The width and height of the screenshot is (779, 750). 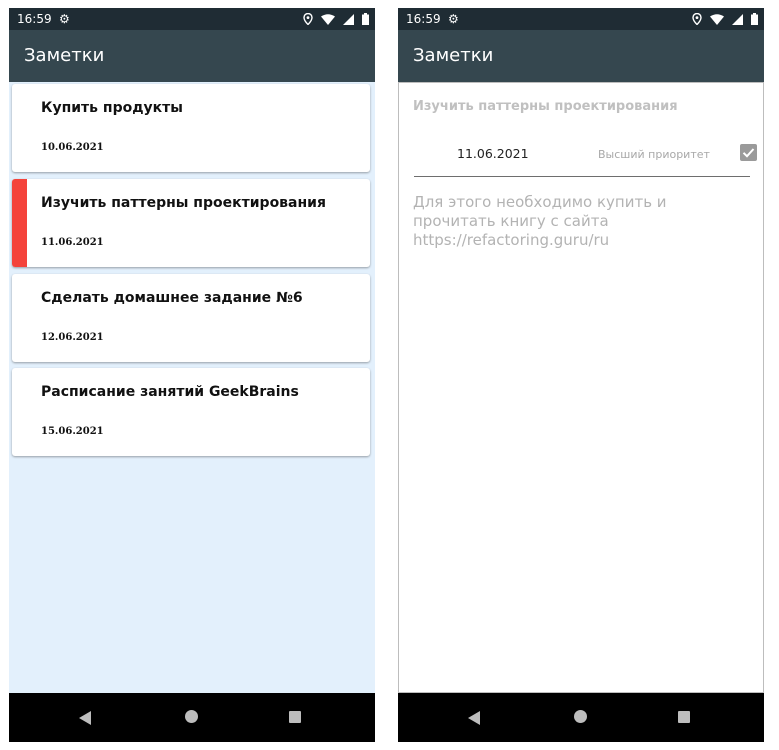 What do you see at coordinates (72, 337) in the screenshot?
I see `note-date: 12.06.2021` at bounding box center [72, 337].